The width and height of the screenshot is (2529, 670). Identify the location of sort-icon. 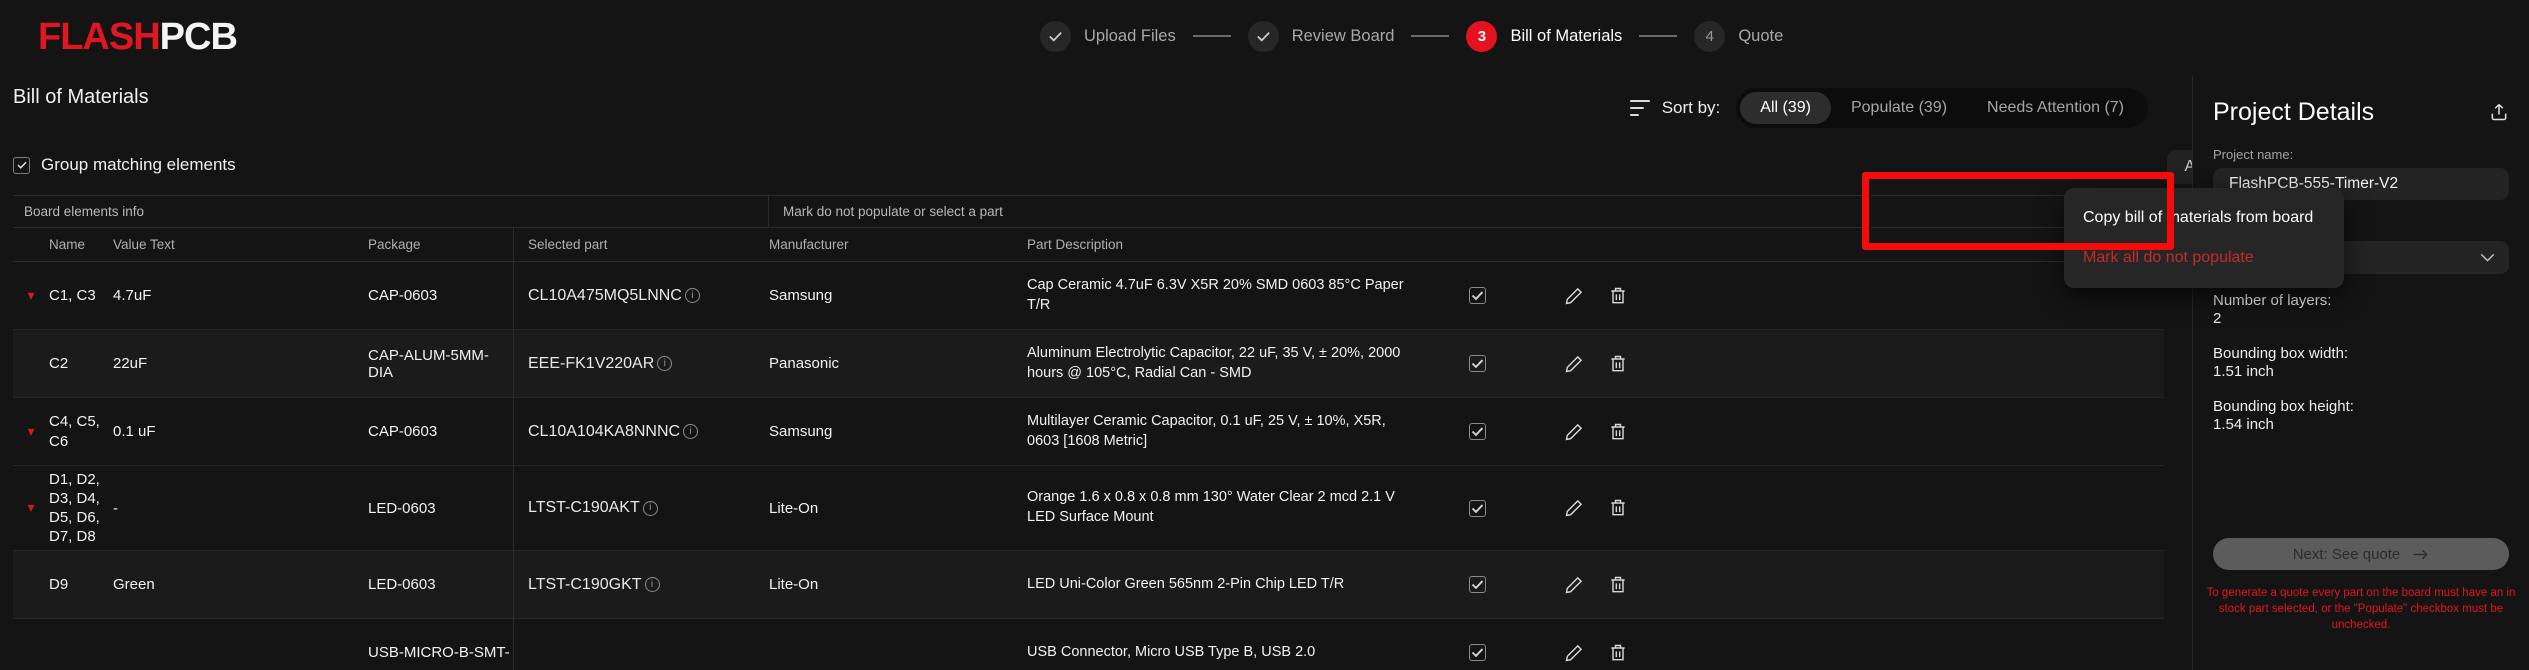
(1639, 108).